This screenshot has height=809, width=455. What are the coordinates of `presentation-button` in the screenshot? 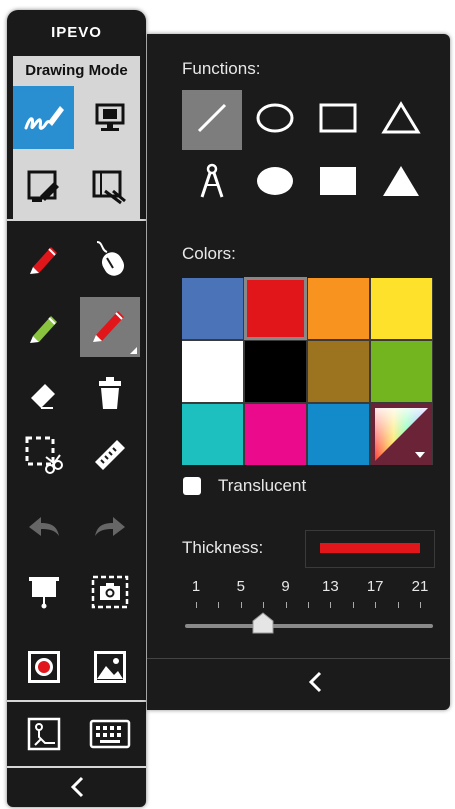 It's located at (44, 592).